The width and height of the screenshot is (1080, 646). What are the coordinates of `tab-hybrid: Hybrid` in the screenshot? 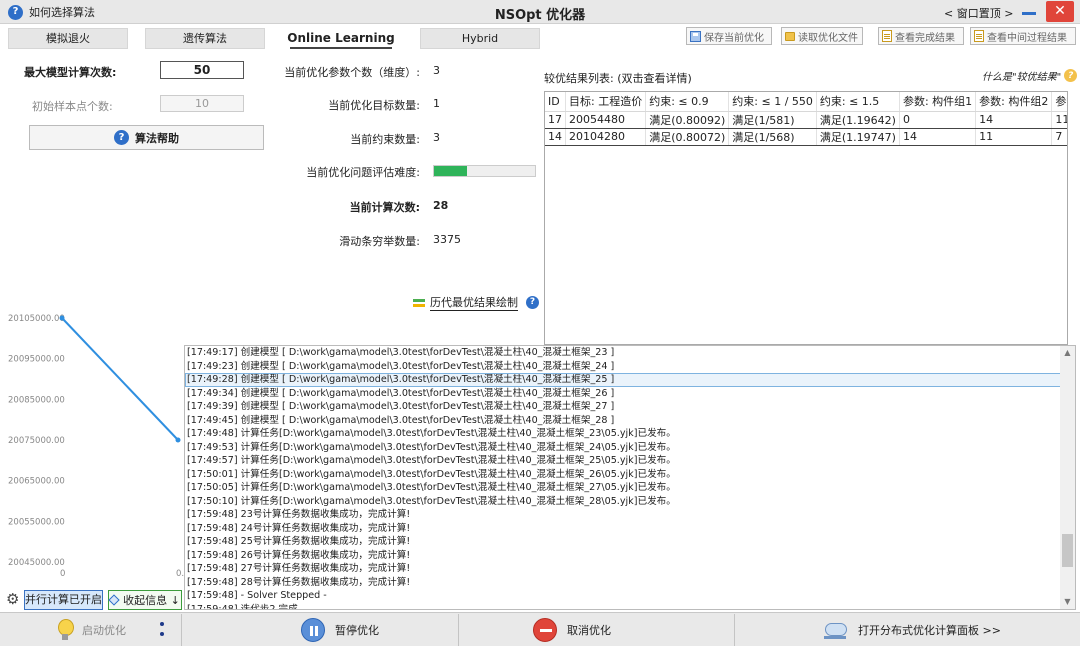 It's located at (480, 38).